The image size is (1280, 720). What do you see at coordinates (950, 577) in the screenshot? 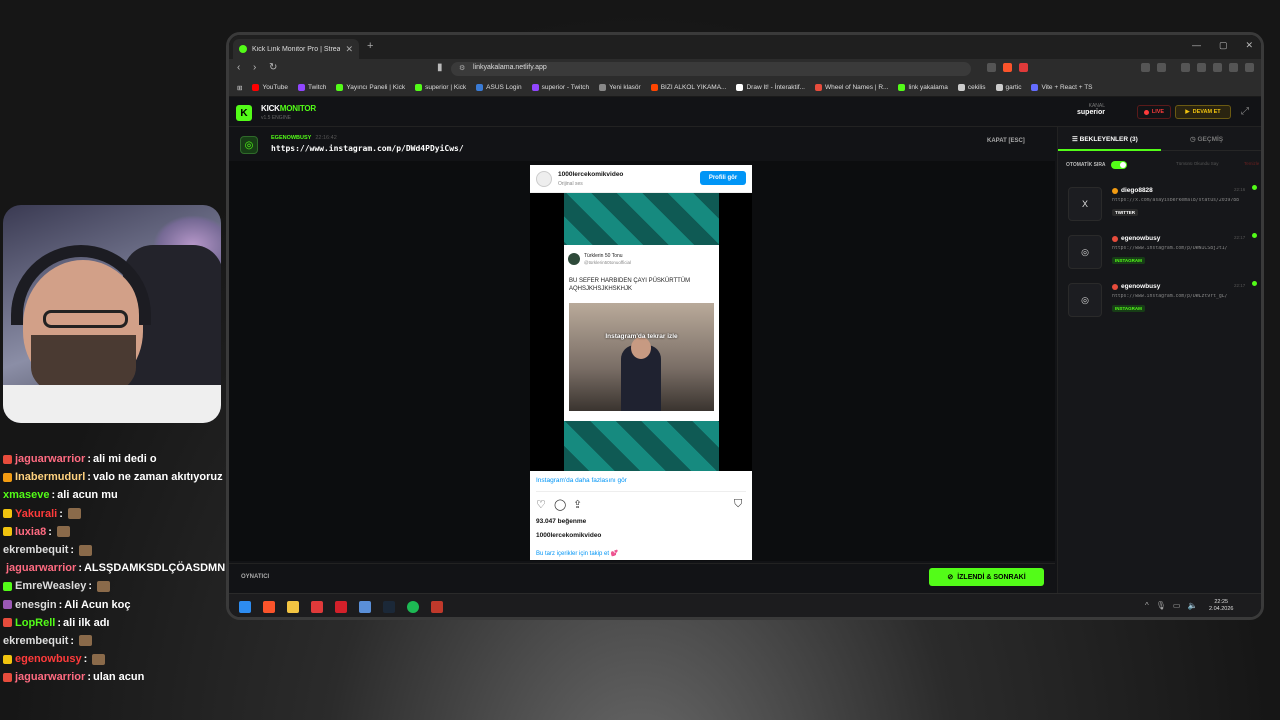
I see `check-circle-icon: ⊘` at bounding box center [950, 577].